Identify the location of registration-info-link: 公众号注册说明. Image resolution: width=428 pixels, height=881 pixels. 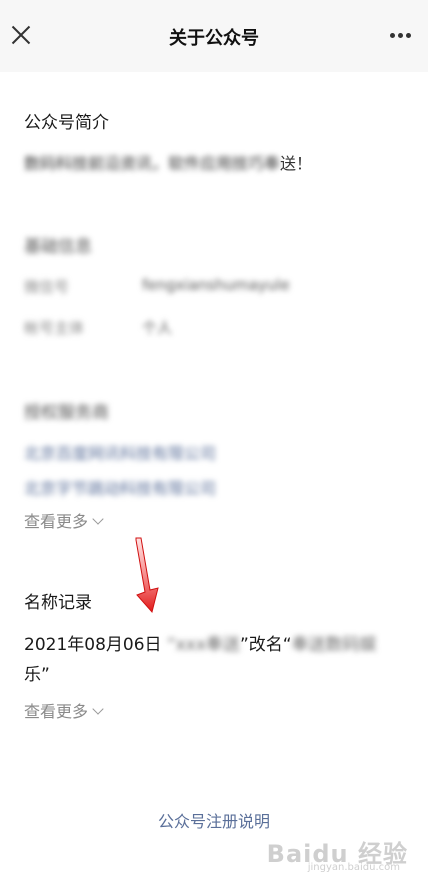
(214, 820).